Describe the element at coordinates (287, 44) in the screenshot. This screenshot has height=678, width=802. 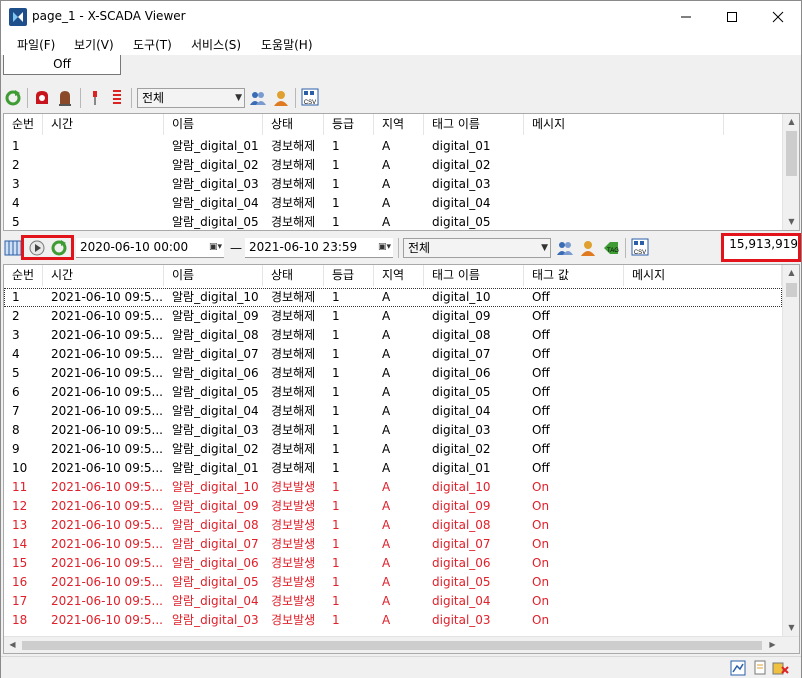
I see `menu-help: 도움말(H)` at that location.